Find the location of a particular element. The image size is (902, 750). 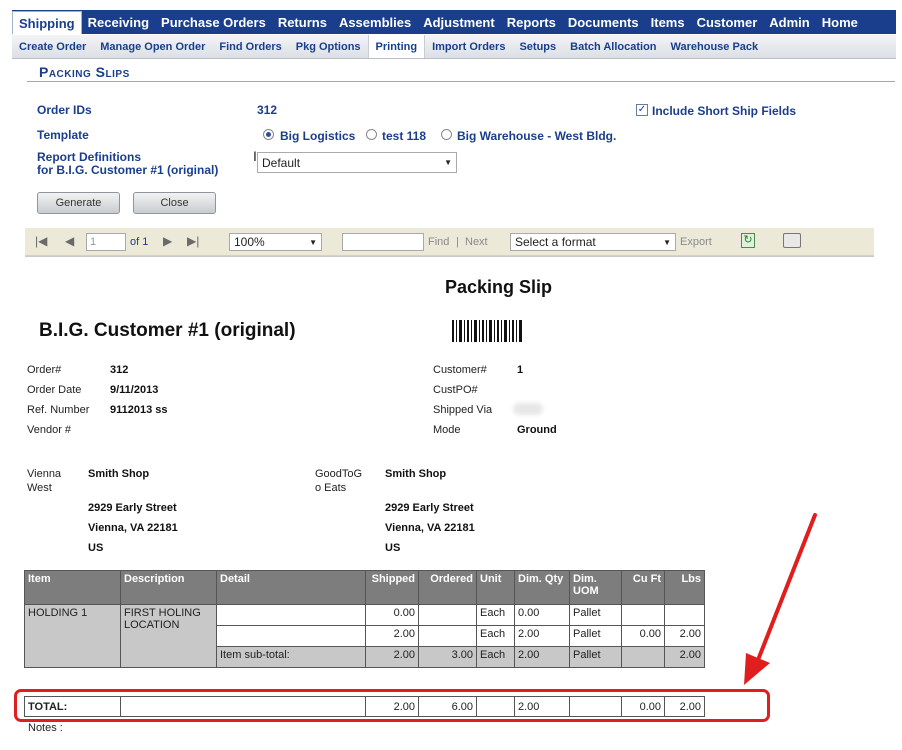

column-header: Shipped is located at coordinates (392, 587).